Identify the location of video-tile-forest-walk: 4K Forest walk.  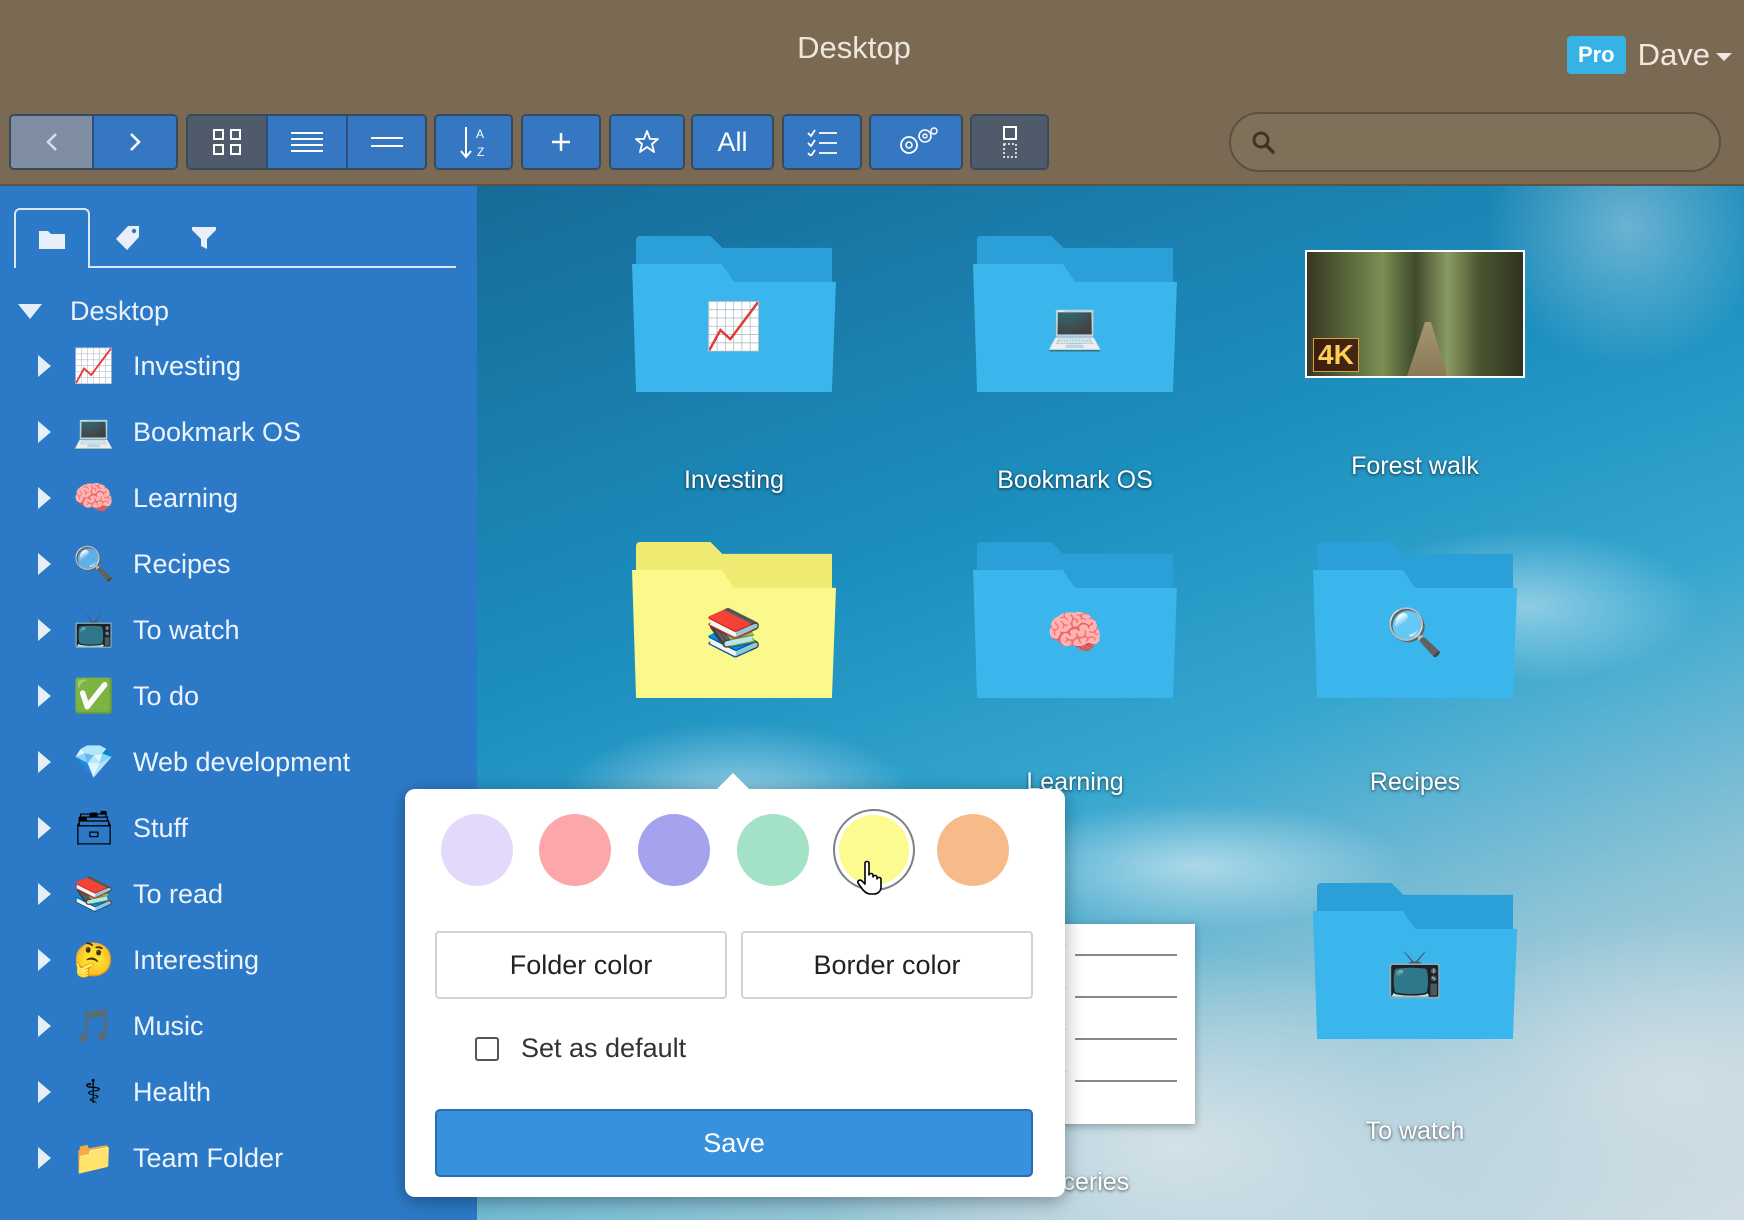
(1415, 362).